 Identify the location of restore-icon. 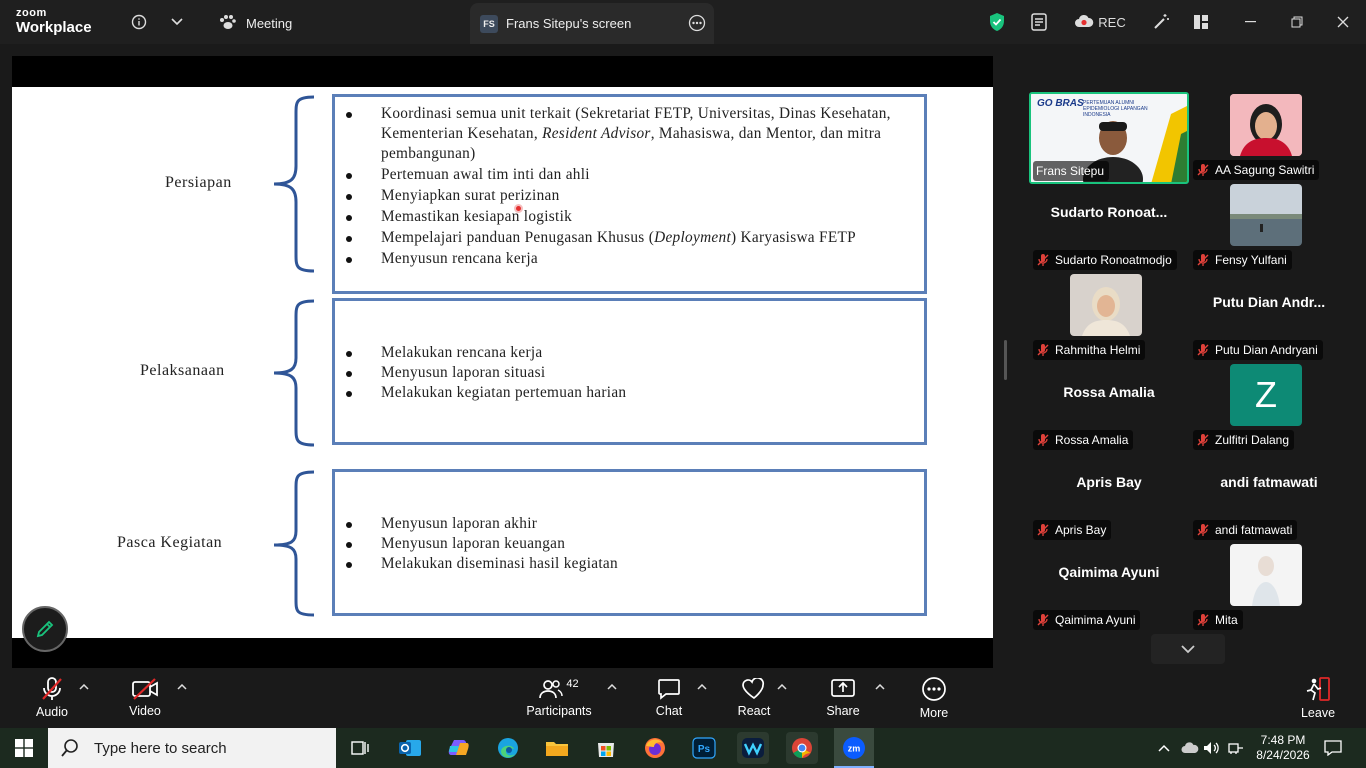
(1297, 22).